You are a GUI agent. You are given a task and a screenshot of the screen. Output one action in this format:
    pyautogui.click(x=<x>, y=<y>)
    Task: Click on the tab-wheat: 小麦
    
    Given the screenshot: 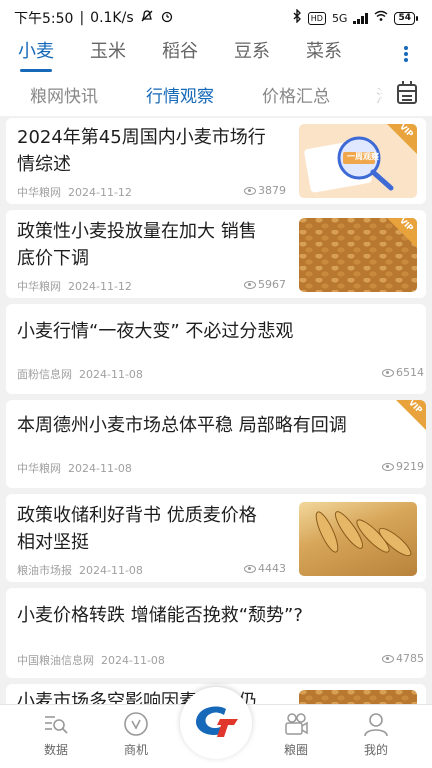 What is the action you would take?
    pyautogui.click(x=36, y=54)
    